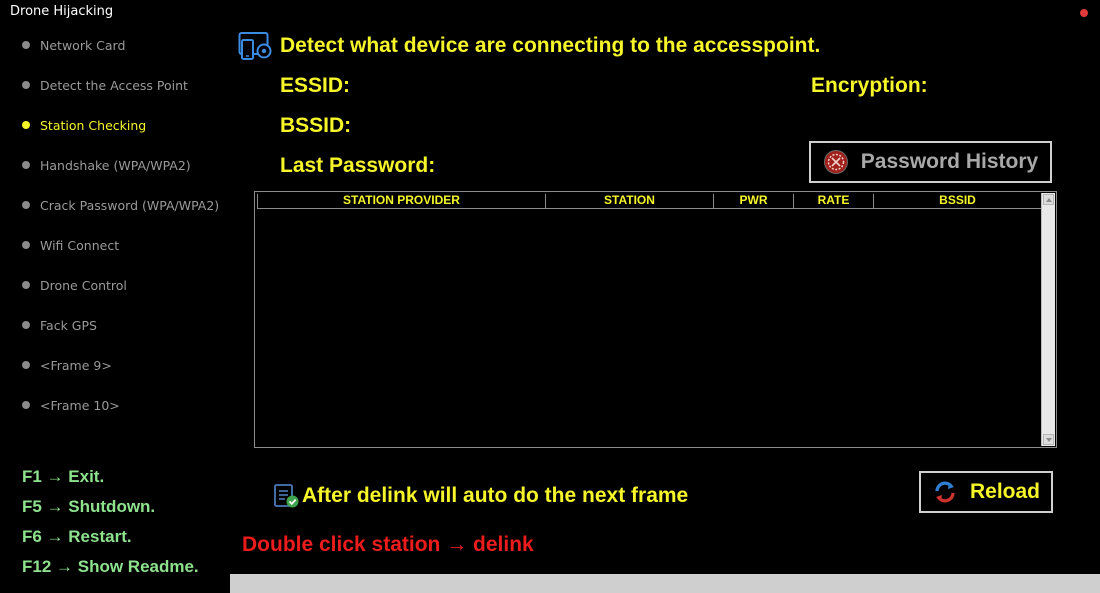  I want to click on sidebar-item-label: Handshake (WPA/WPA2), so click(115, 165).